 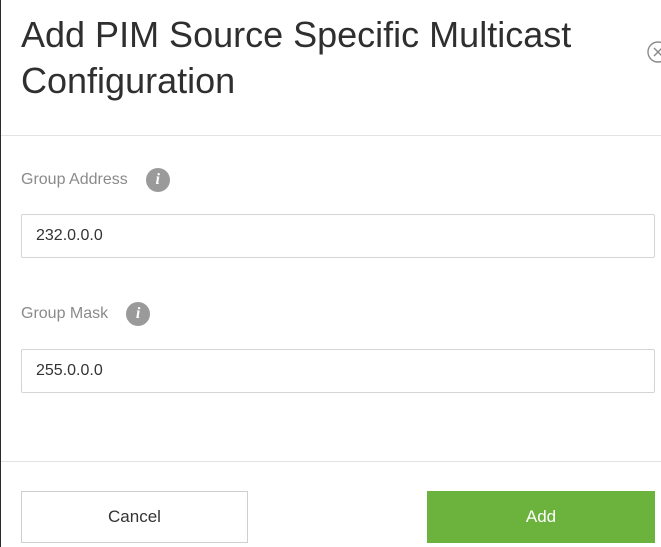 What do you see at coordinates (541, 517) in the screenshot?
I see `add-button: Add` at bounding box center [541, 517].